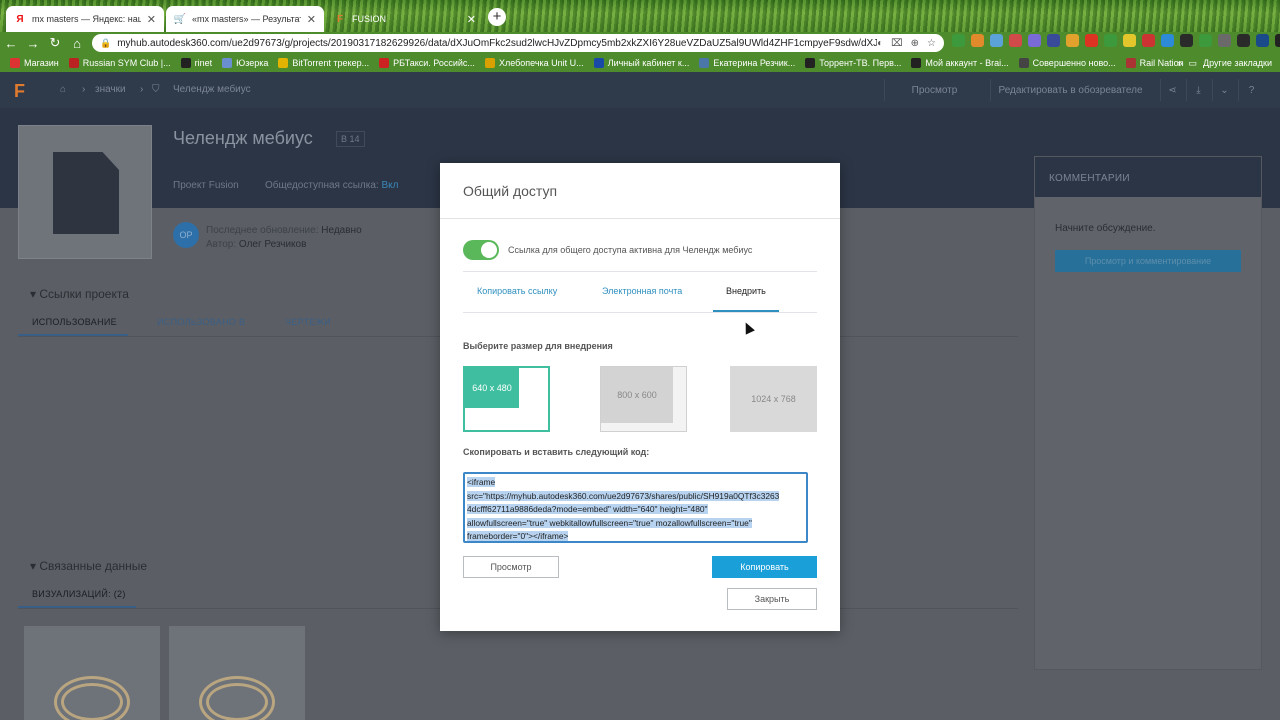 The width and height of the screenshot is (1280, 720). Describe the element at coordinates (642, 291) in the screenshot. I see `tab-email: Электронная почта` at that location.